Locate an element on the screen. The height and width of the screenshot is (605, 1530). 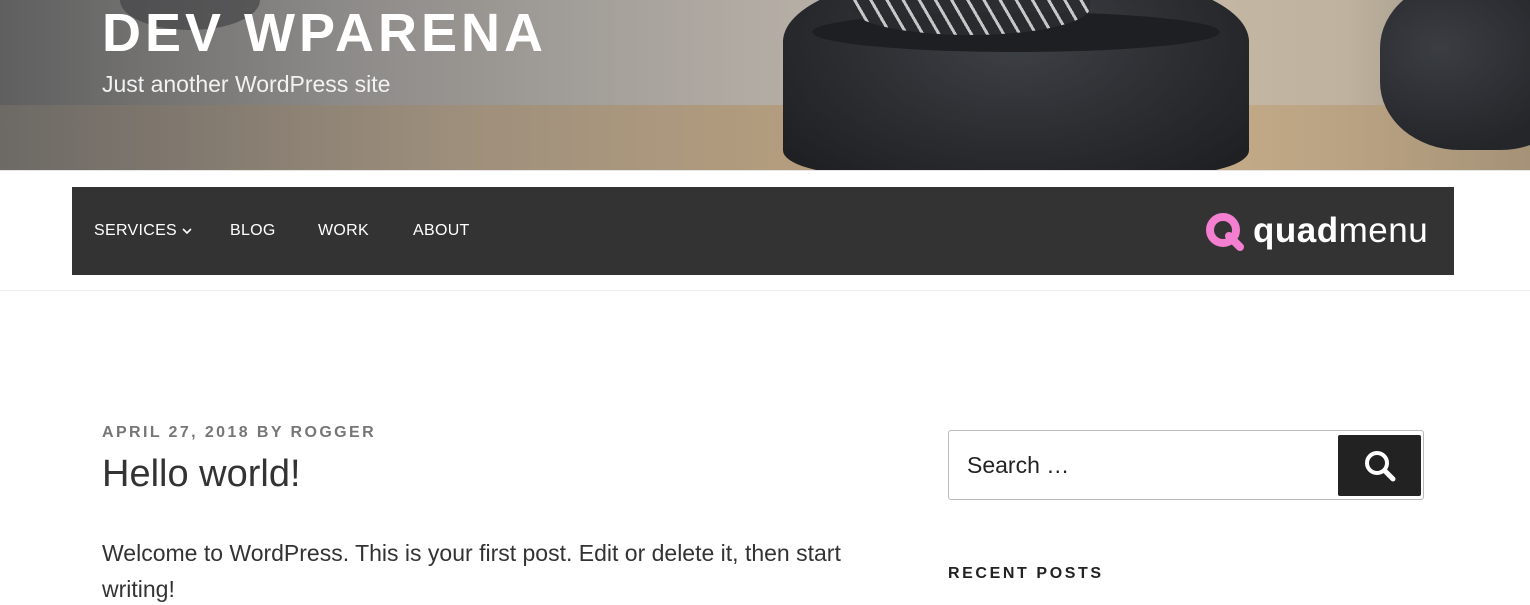
nav-item-services: SERVICES is located at coordinates (135, 231).